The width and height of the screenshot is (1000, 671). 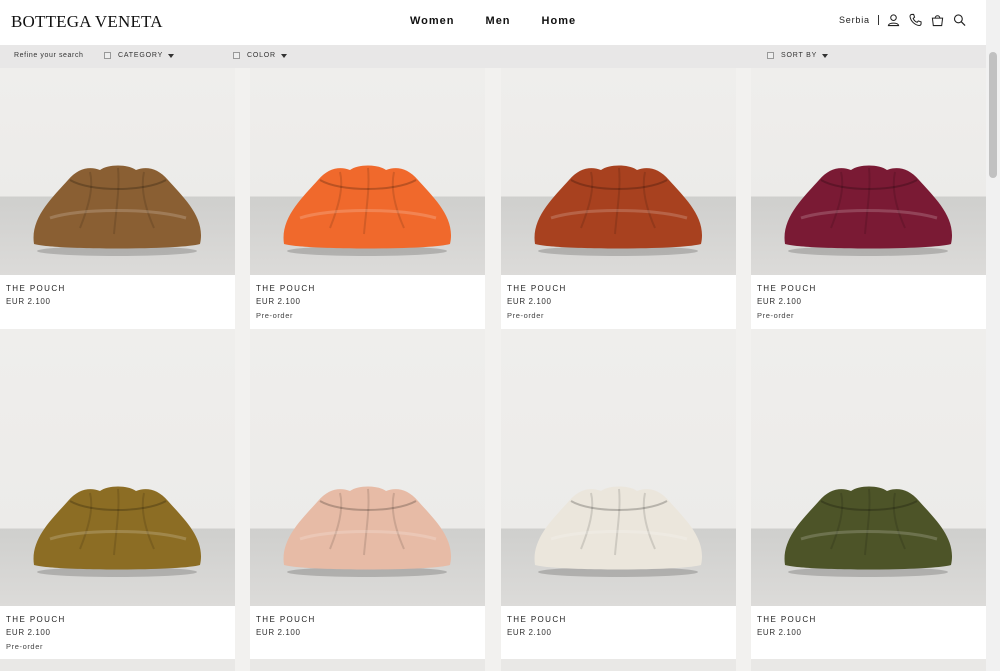 I want to click on page-scrollbar, so click(x=993, y=335).